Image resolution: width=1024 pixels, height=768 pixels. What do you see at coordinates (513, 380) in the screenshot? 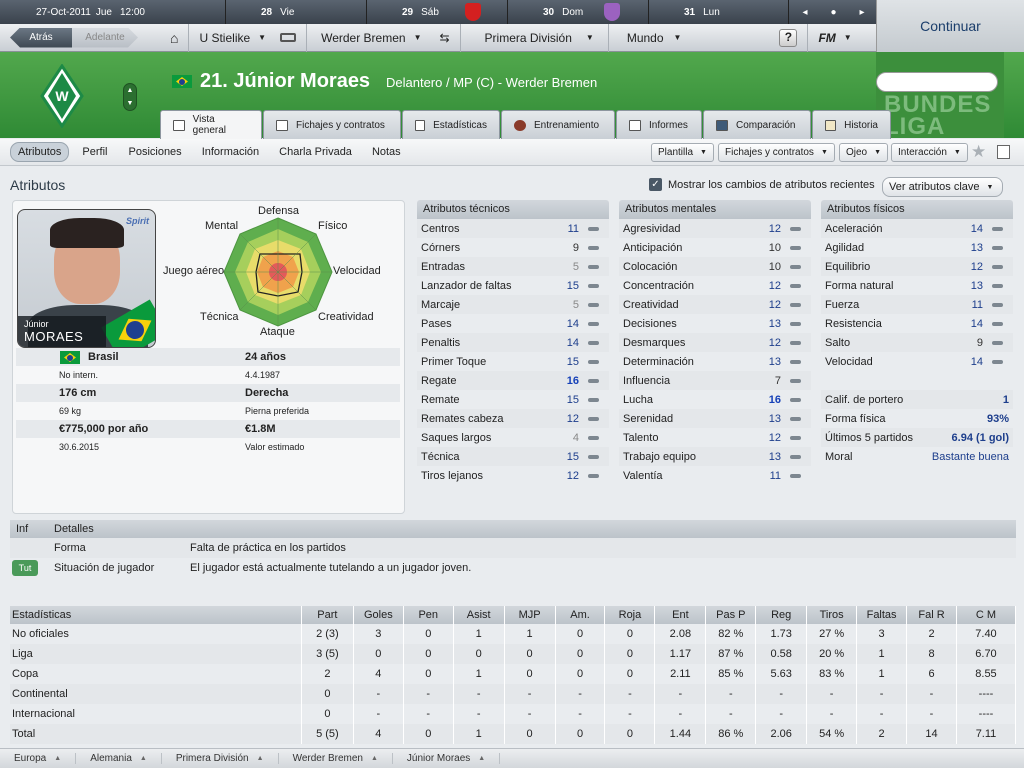
I see `attribute-row: Regate 16` at bounding box center [513, 380].